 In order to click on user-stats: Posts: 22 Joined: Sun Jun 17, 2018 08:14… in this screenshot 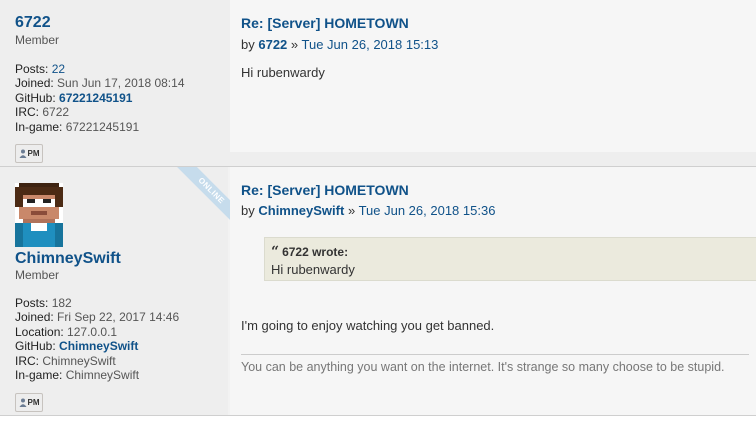, I will do `click(100, 98)`.